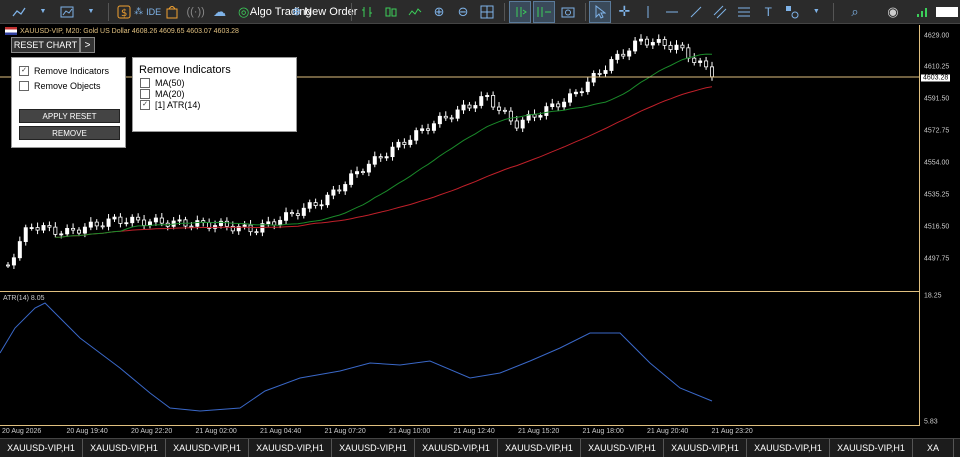 This screenshot has height=457, width=960. What do you see at coordinates (24, 298) in the screenshot?
I see `atr-indicator-label: ATR(14) 8.05` at bounding box center [24, 298].